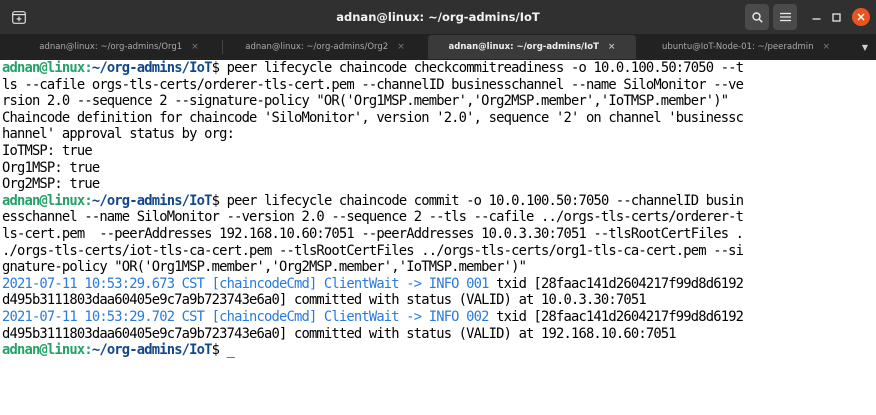  I want to click on tab-label: adnan@linux: ~/org-admins/IoT, so click(523, 47).